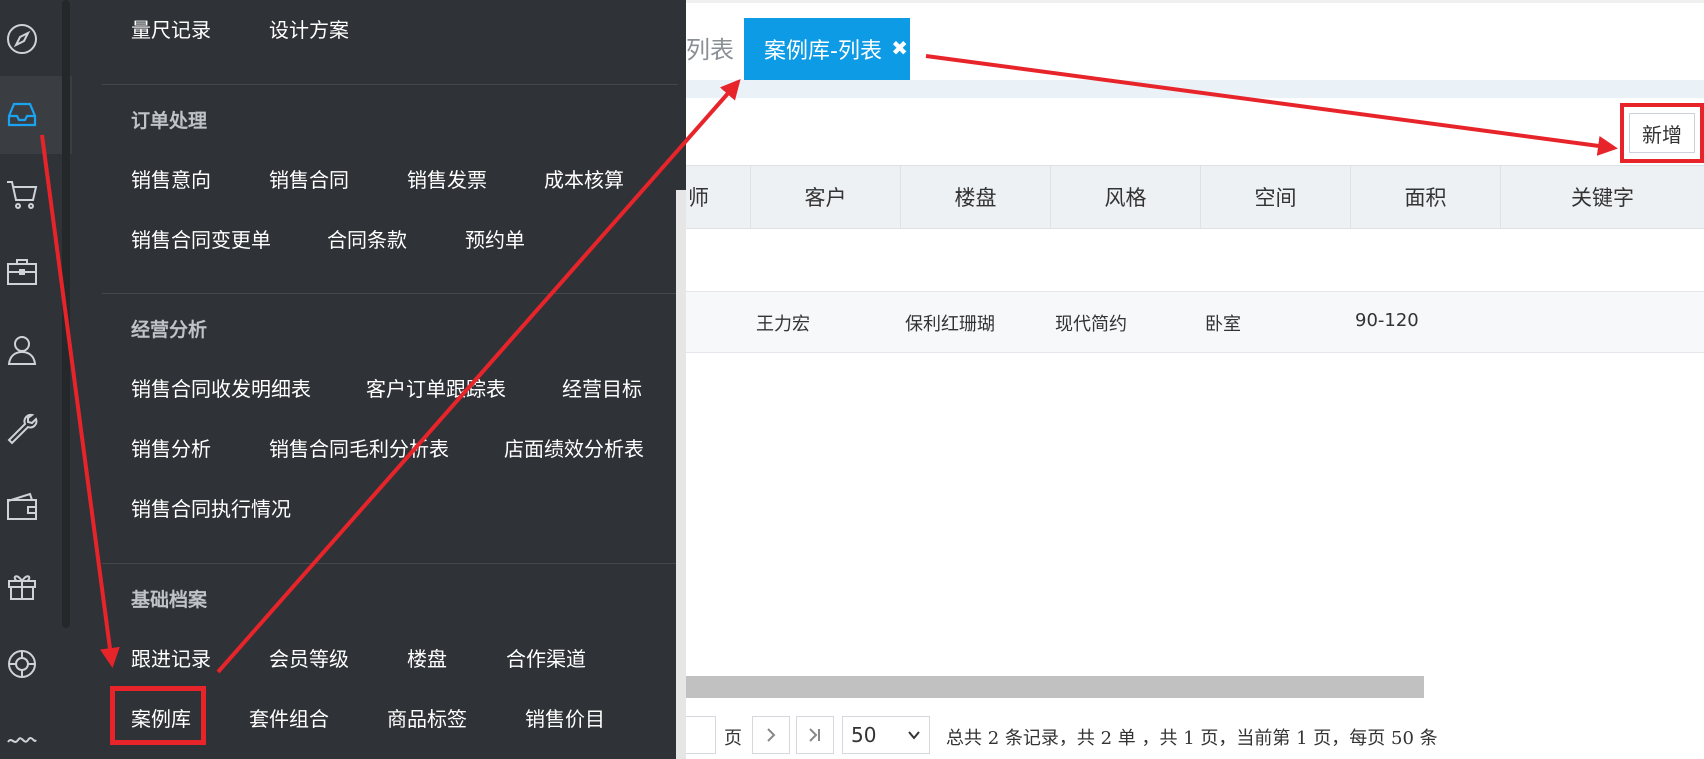 The image size is (1704, 759). What do you see at coordinates (1192, 738) in the screenshot?
I see `pager-summary: 总共 2 条记录，共 2 单 ，共 1 页，当前第 1 页，每页 50 条` at bounding box center [1192, 738].